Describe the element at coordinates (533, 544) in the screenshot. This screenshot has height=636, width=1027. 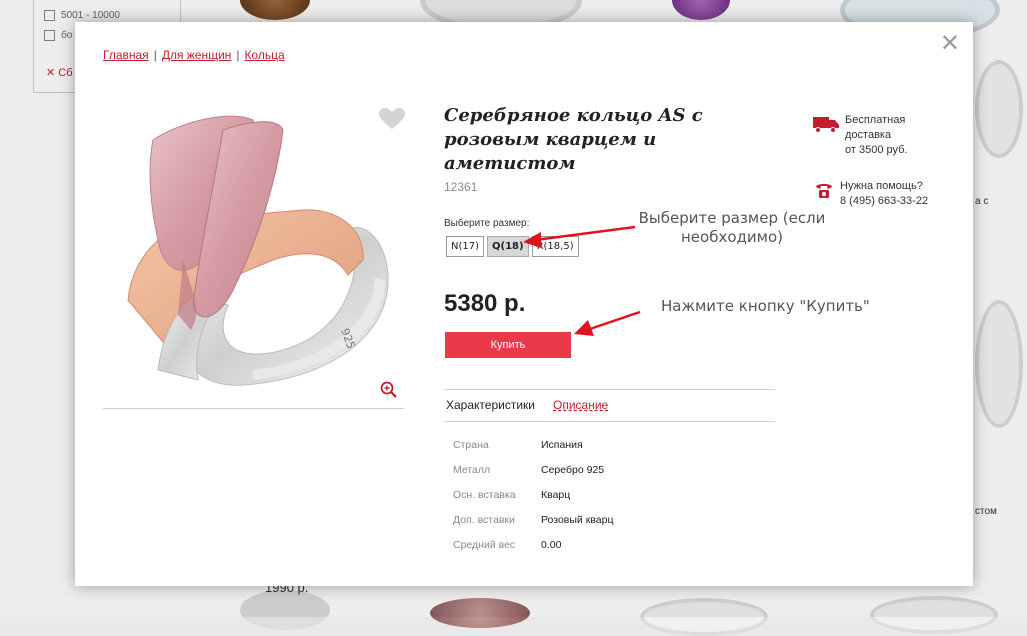
I see `spec-row: Средний вес 0.00` at that location.